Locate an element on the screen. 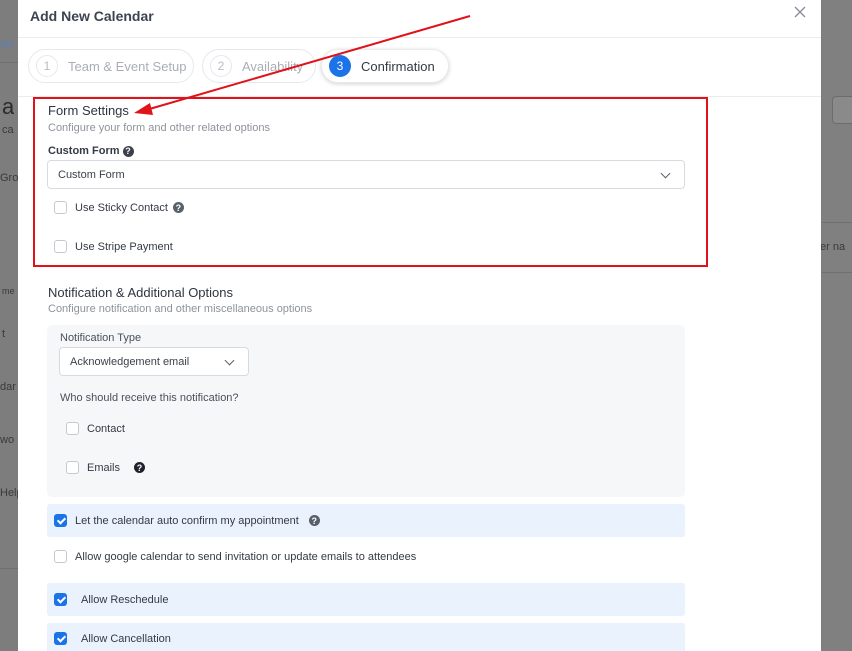  step-confirmation: 3 Confirmation is located at coordinates (385, 66).